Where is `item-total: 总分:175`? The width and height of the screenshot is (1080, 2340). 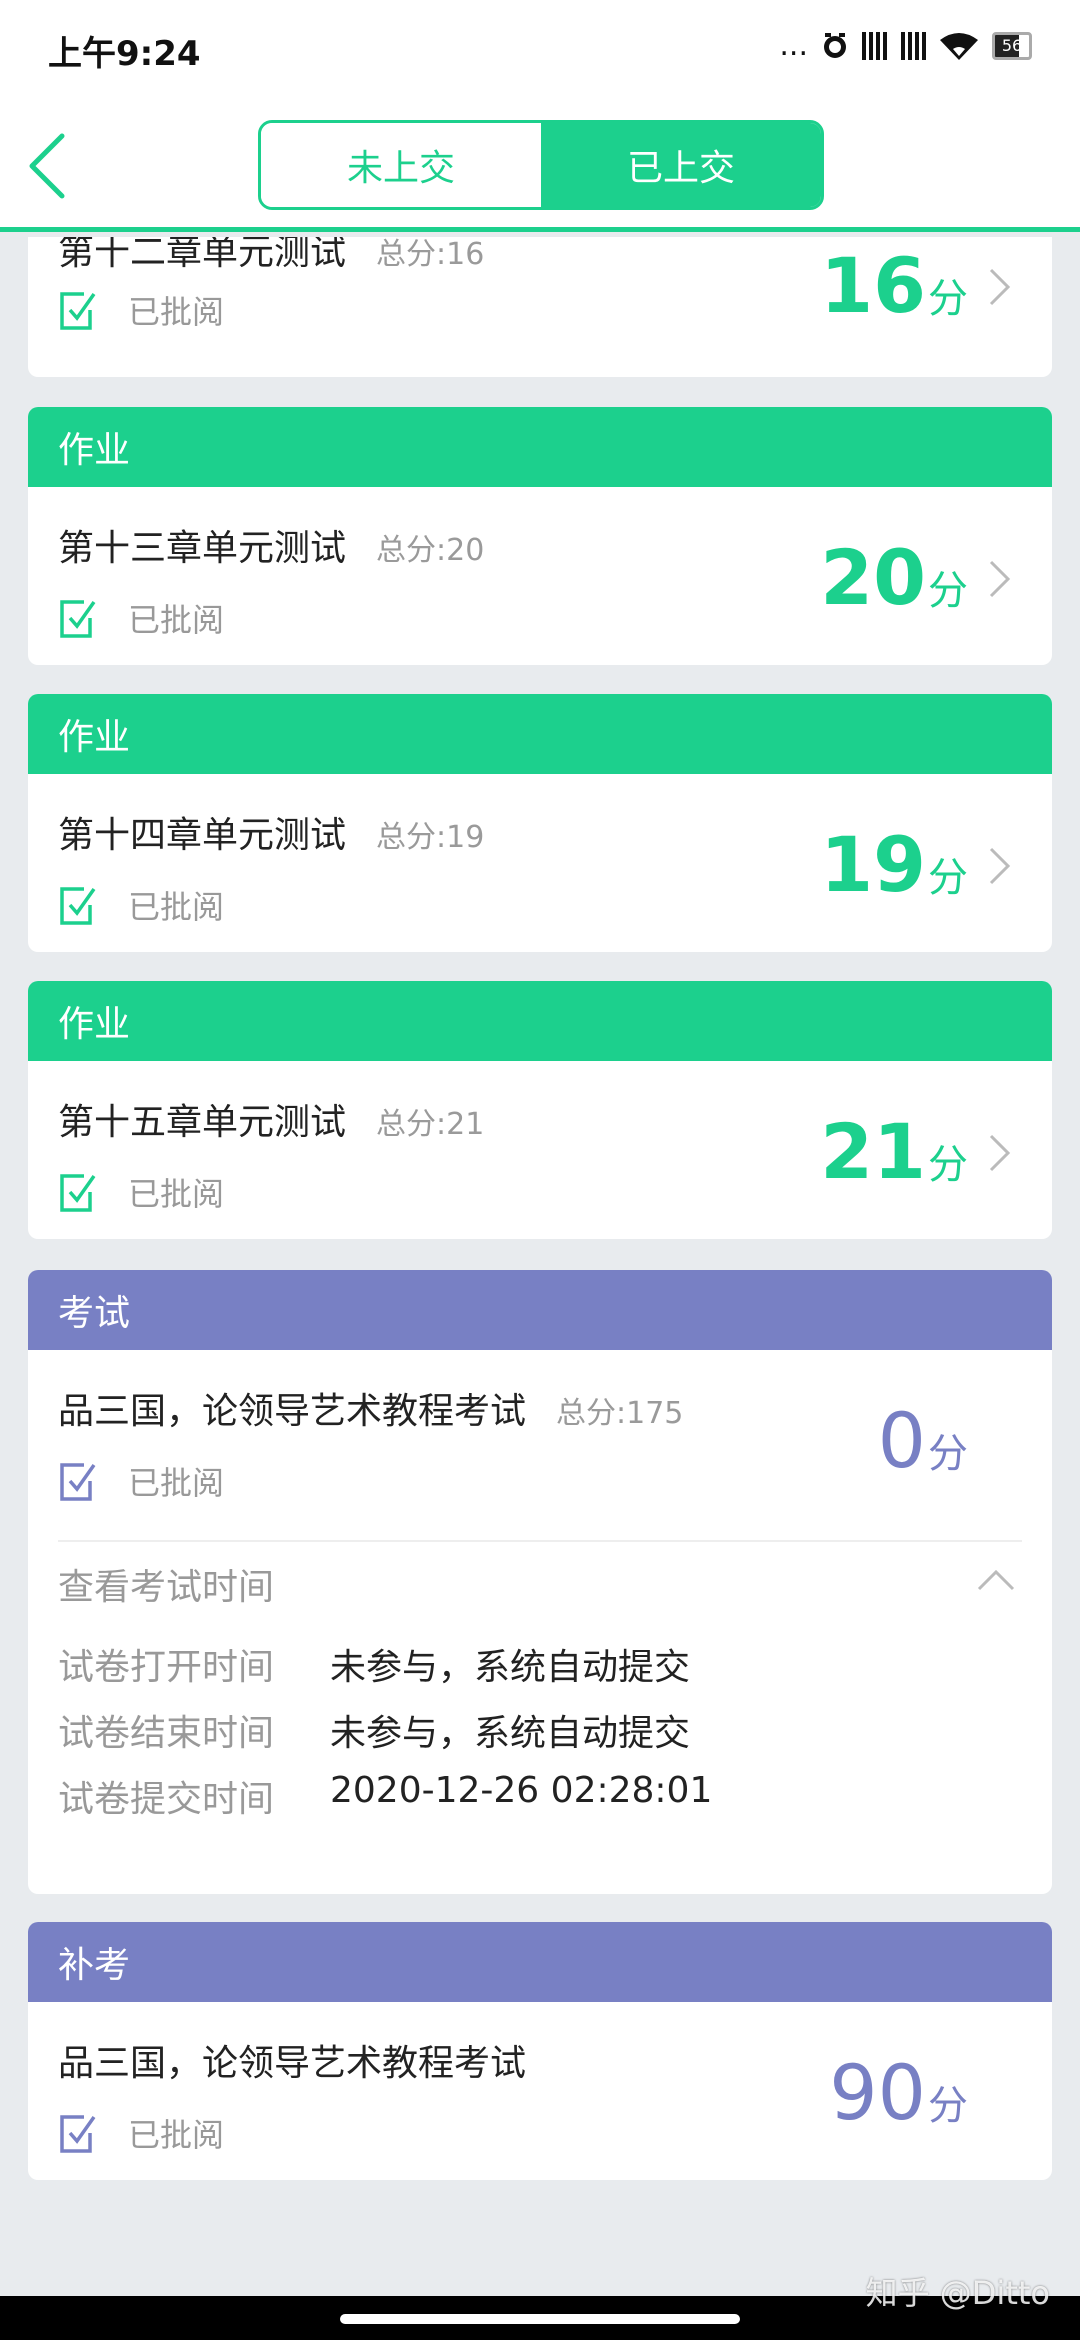
item-total: 总分:175 is located at coordinates (620, 1413).